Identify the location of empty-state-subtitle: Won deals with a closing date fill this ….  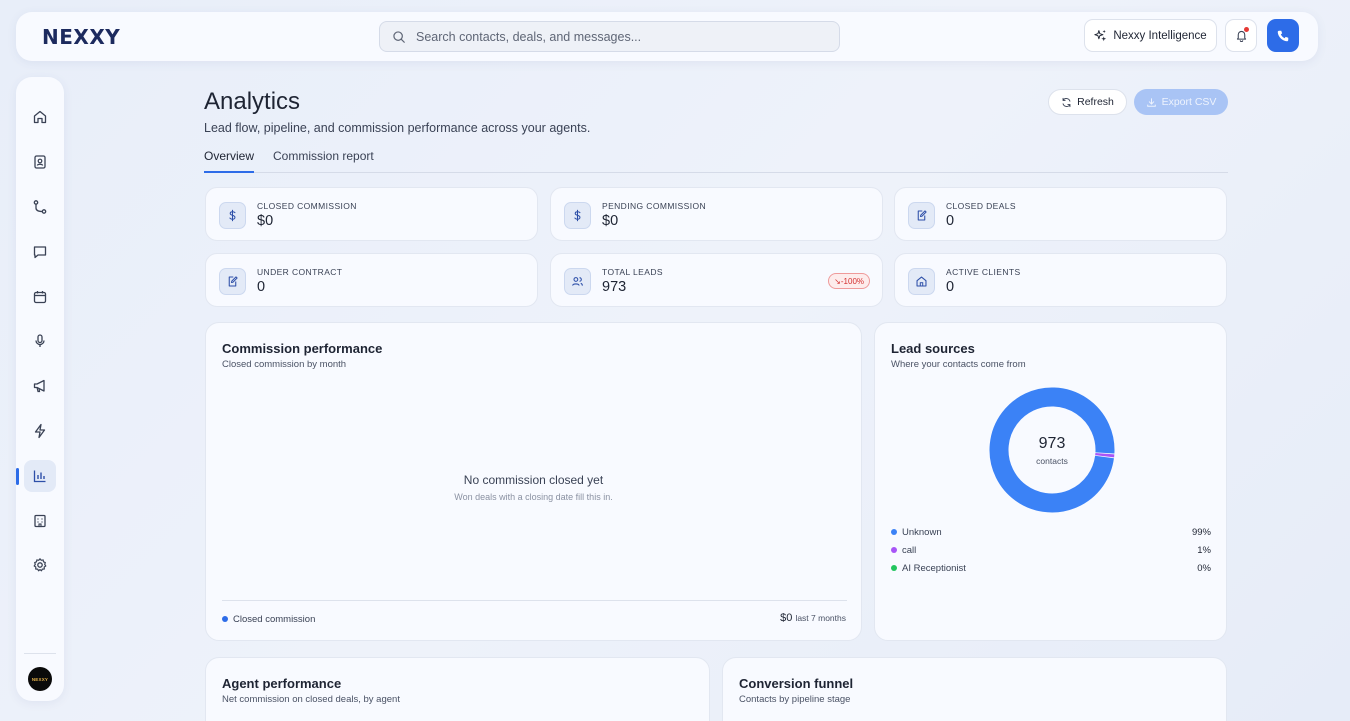
(533, 497).